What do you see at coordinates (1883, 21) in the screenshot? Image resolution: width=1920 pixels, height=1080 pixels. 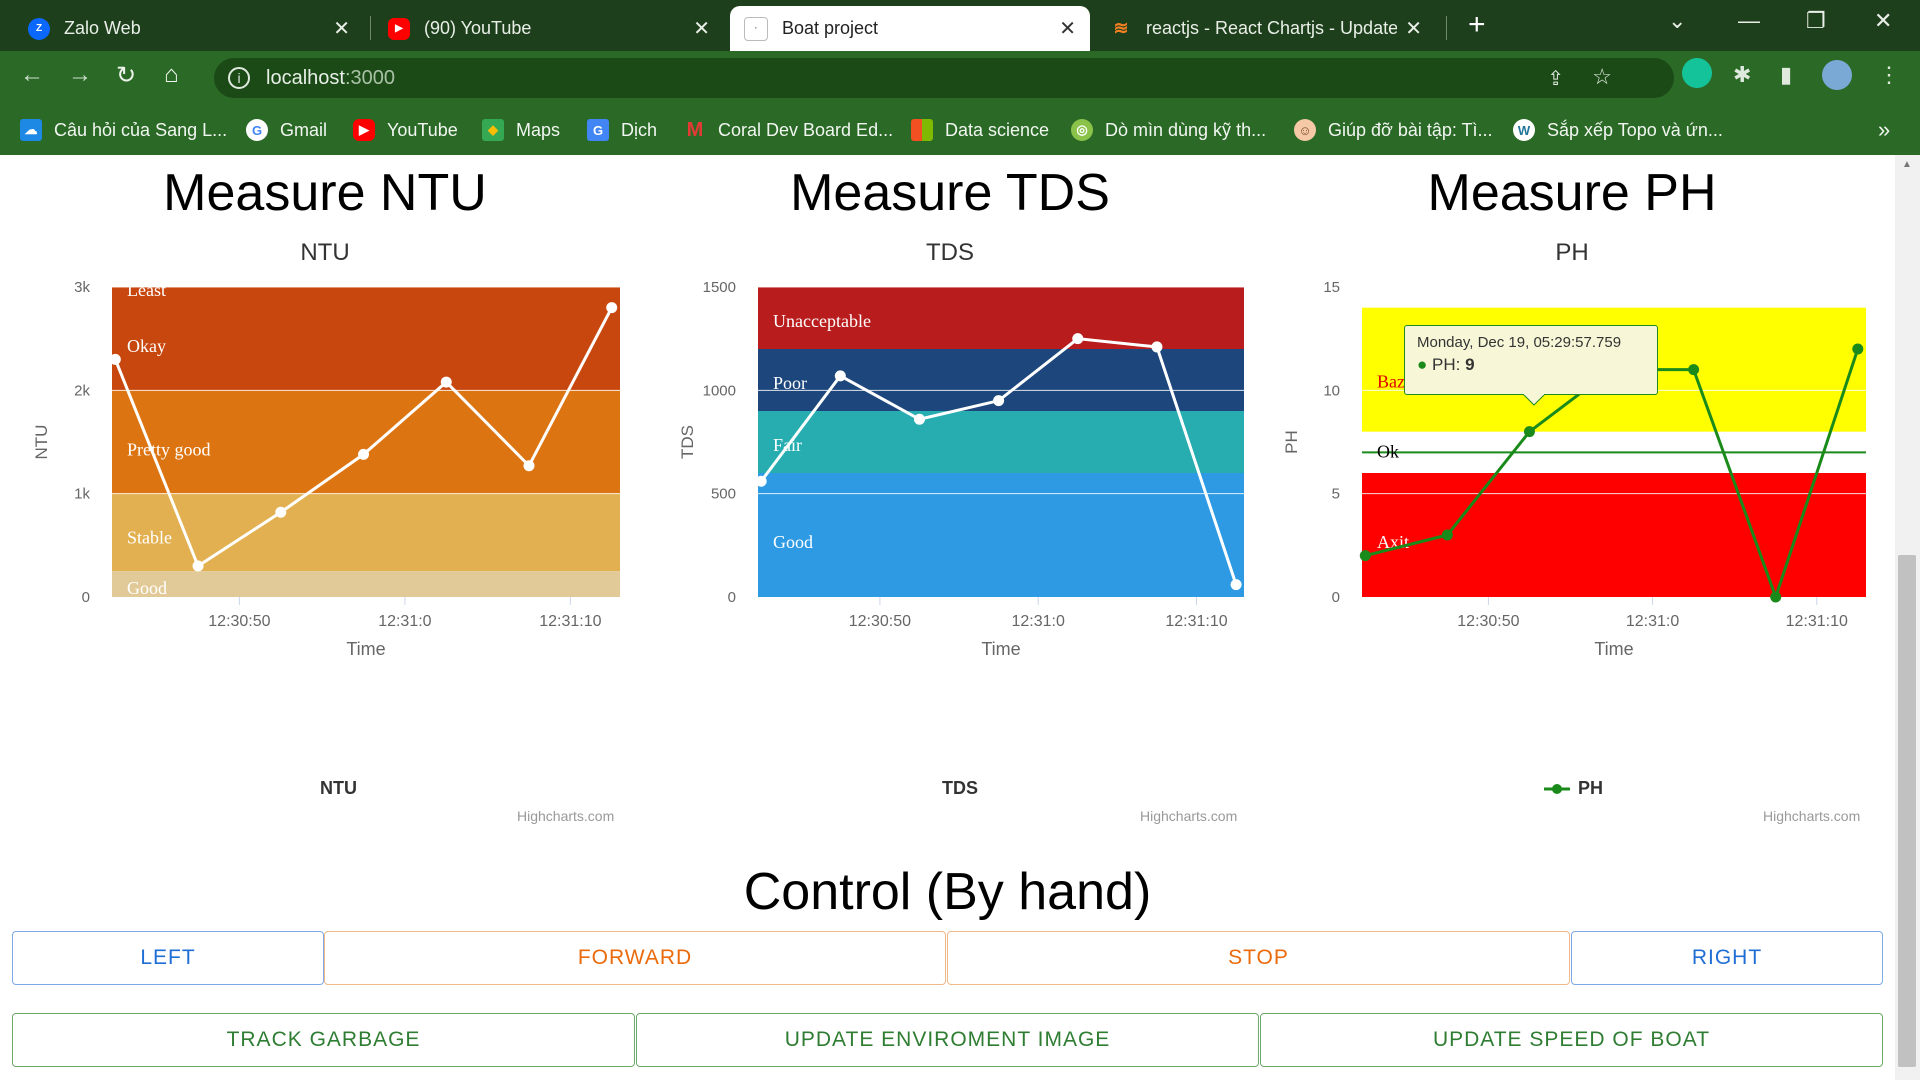 I see `close-window-icon: ✕` at bounding box center [1883, 21].